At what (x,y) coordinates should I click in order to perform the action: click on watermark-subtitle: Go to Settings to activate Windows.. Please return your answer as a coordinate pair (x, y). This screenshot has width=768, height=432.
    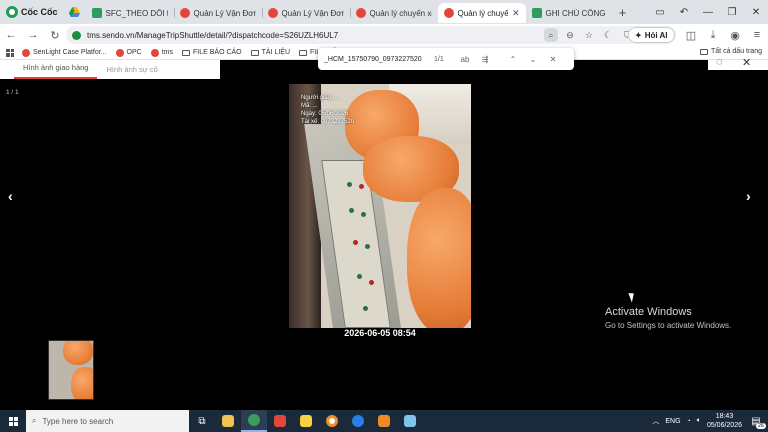
    Looking at the image, I should click on (668, 325).